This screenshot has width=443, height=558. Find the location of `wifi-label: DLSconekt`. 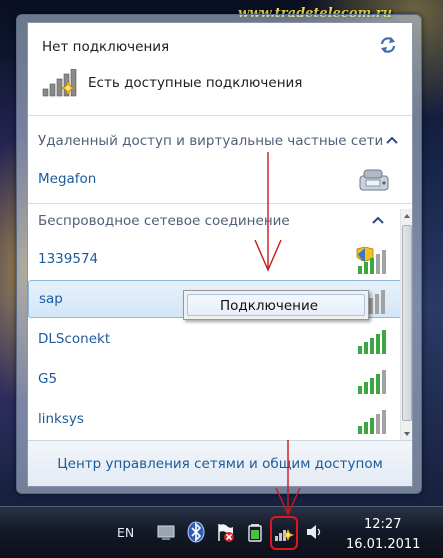

wifi-label: DLSconekt is located at coordinates (74, 339).